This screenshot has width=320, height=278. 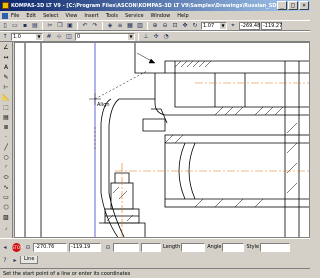 I want to click on style-combo, so click(x=275, y=247).